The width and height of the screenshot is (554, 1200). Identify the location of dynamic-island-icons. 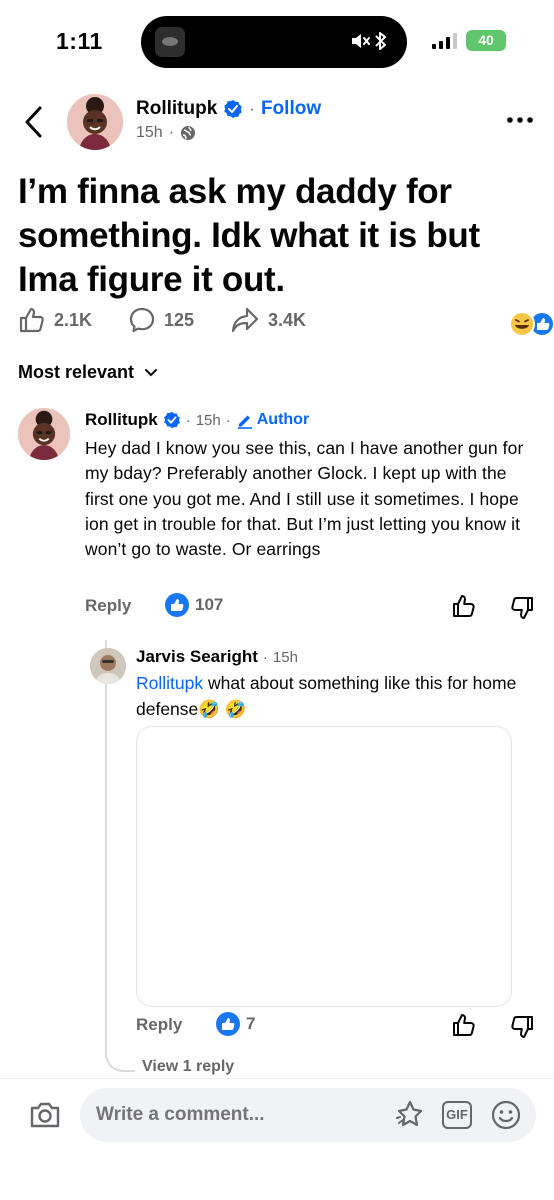
(369, 41).